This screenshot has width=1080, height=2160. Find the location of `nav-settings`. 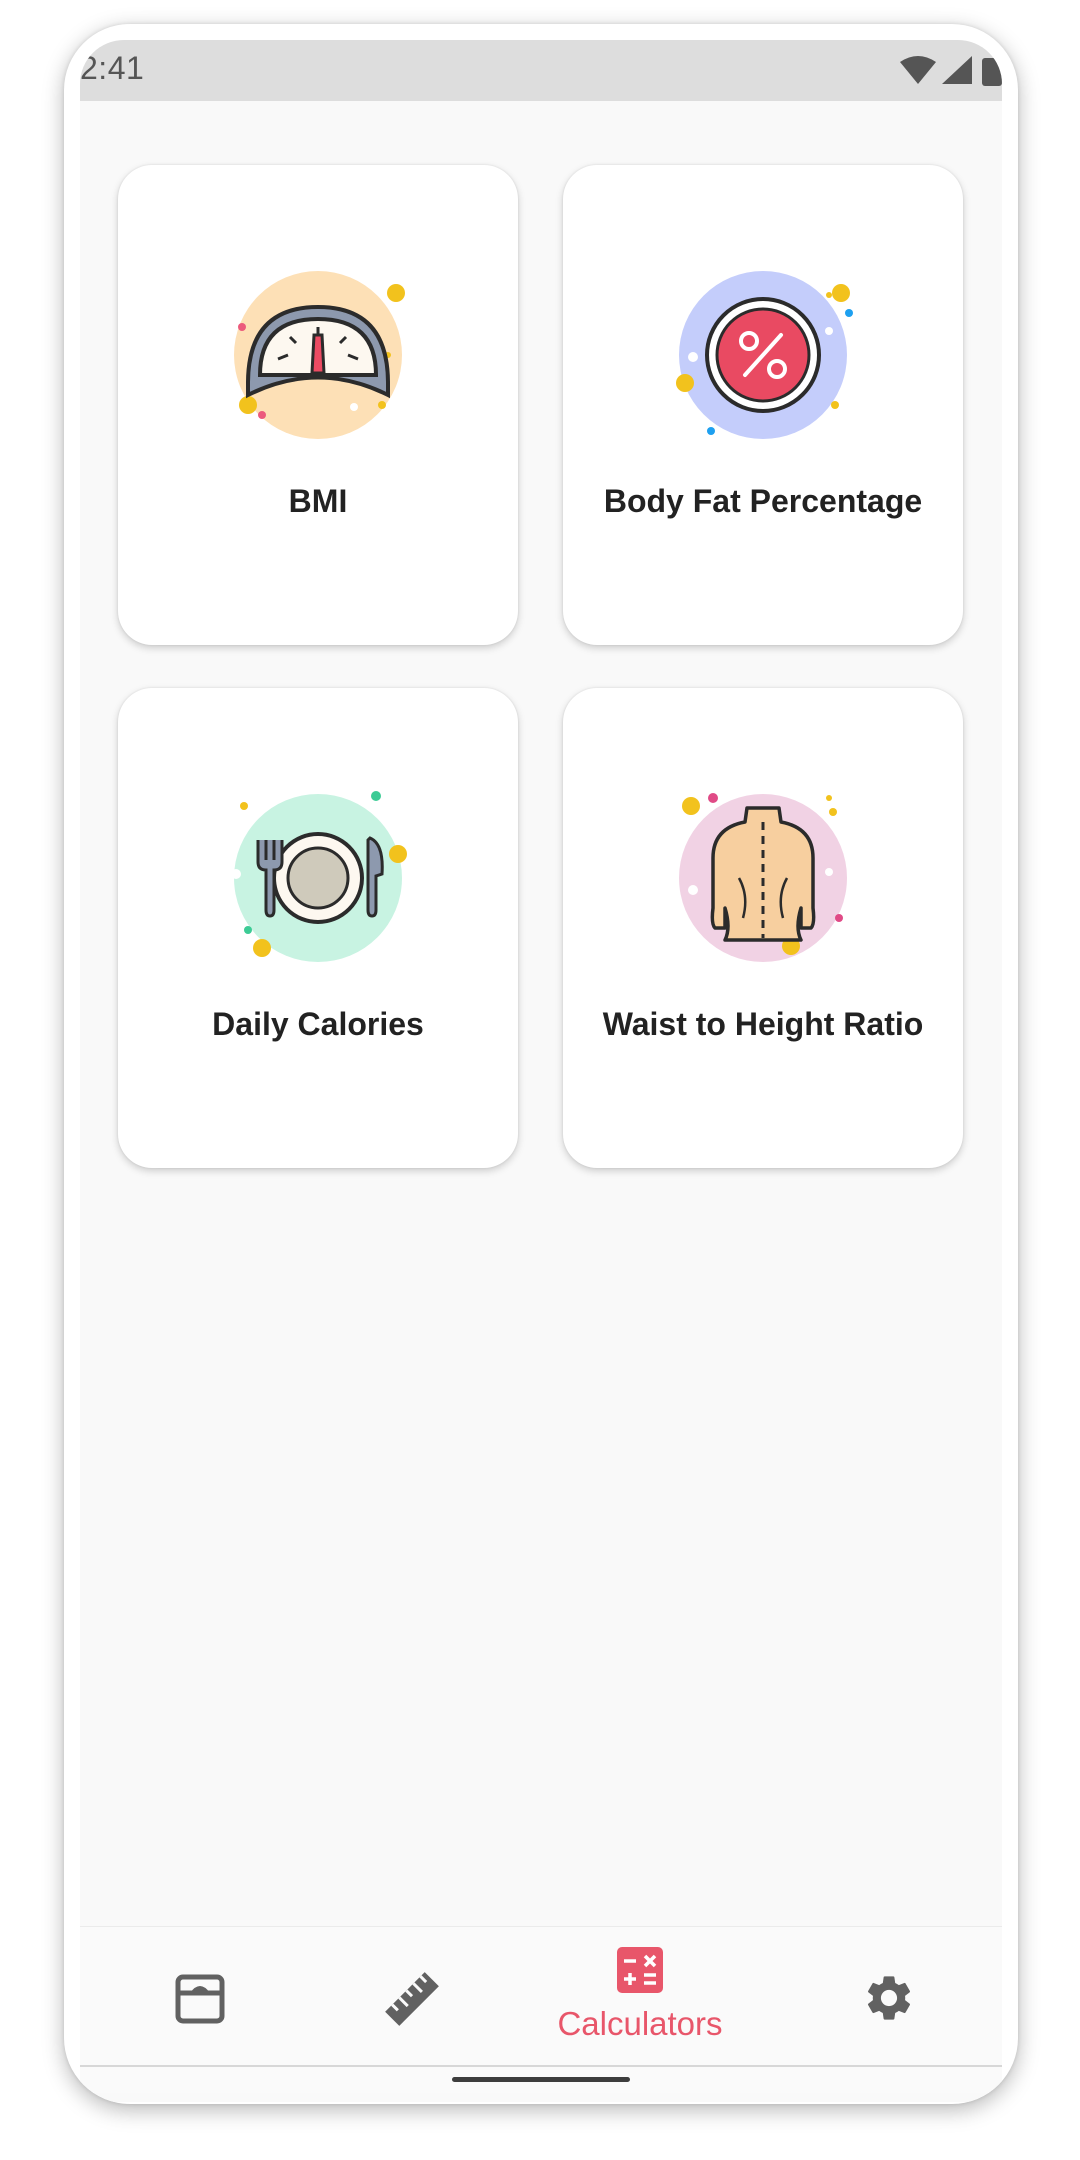

nav-settings is located at coordinates (890, 1997).